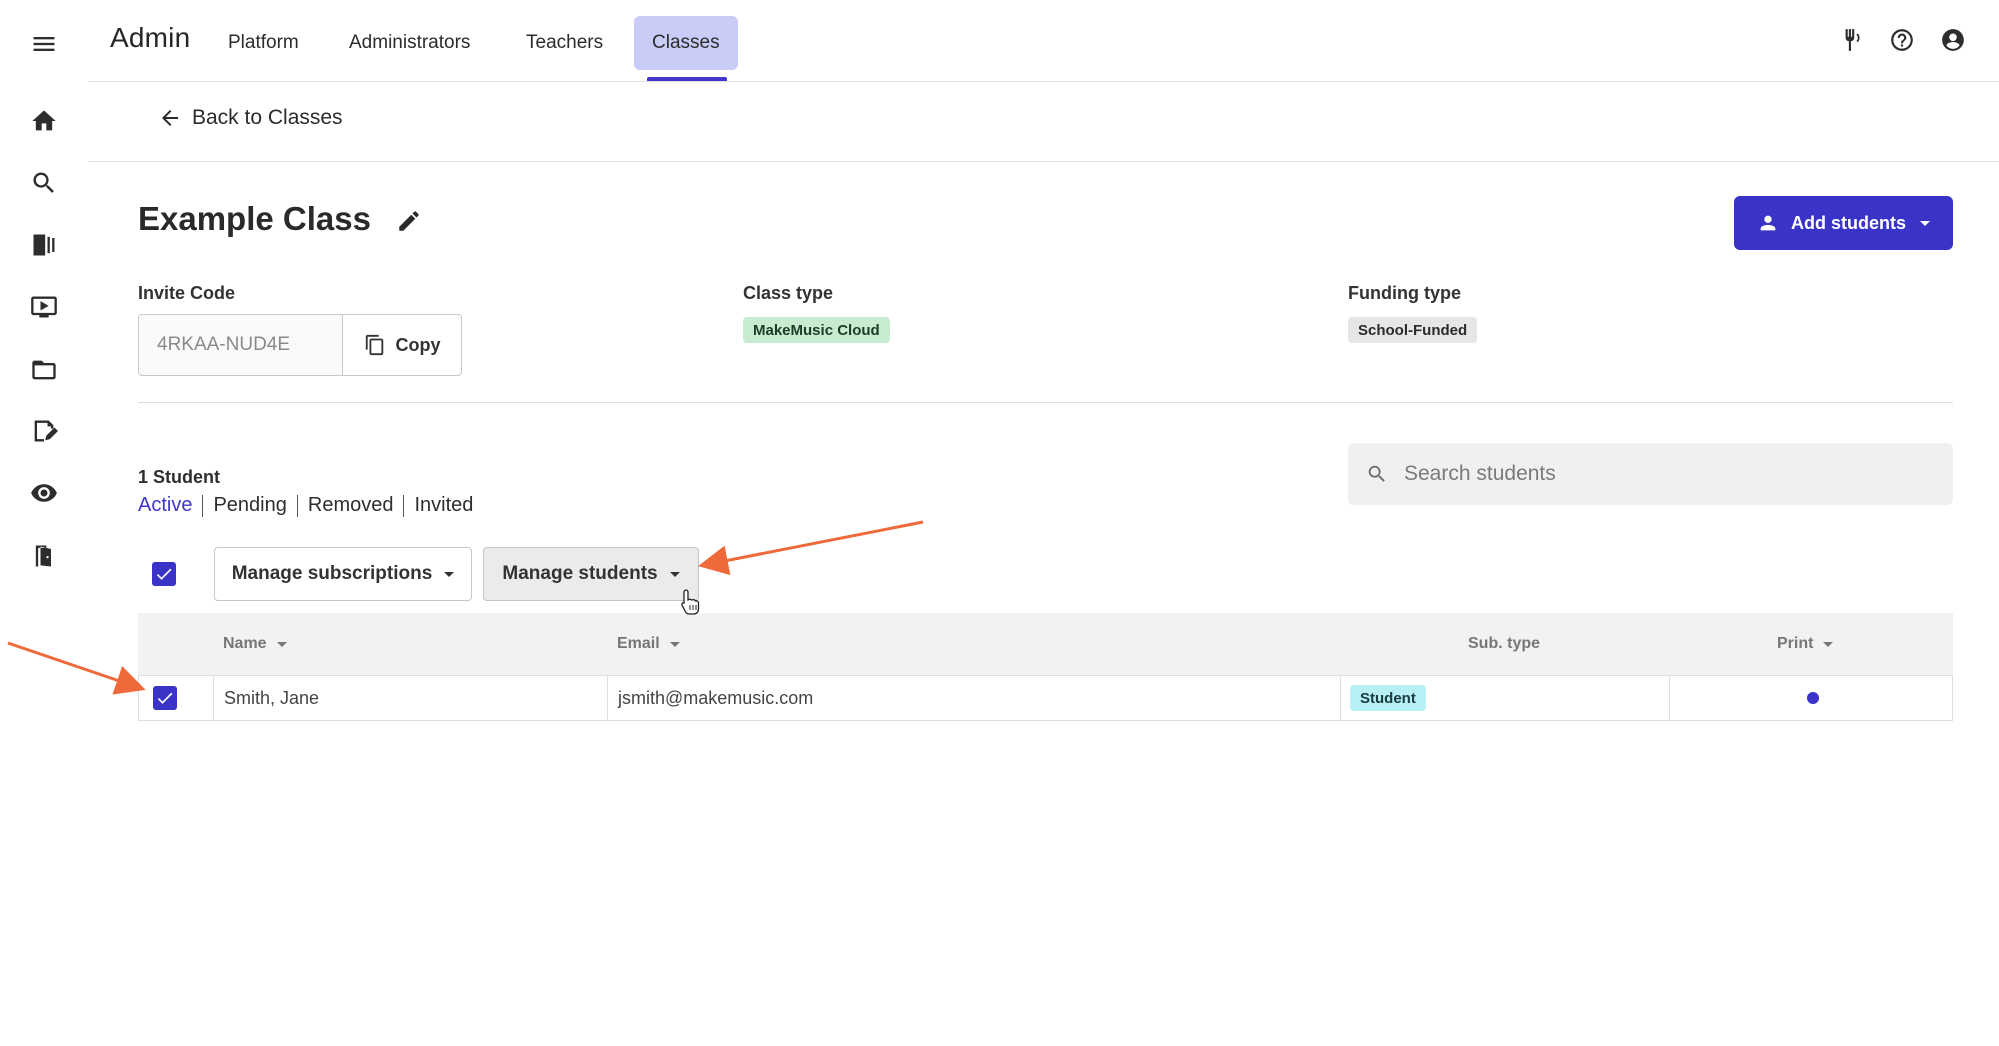  Describe the element at coordinates (44, 523) in the screenshot. I see `left-rail` at that location.